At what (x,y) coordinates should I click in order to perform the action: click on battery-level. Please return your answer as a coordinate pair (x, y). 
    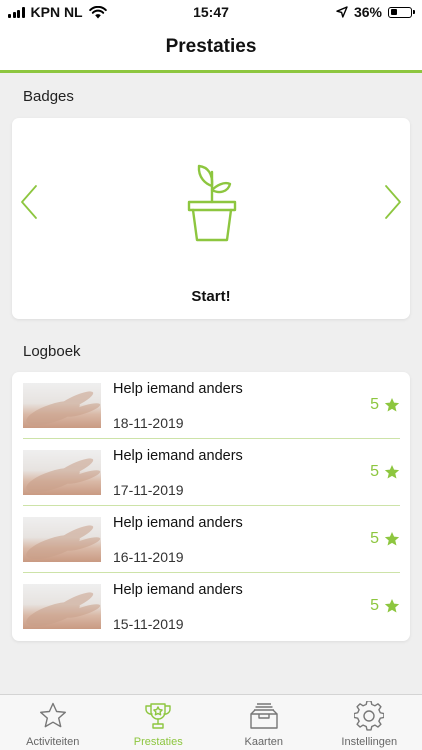
    Looking at the image, I should click on (394, 12).